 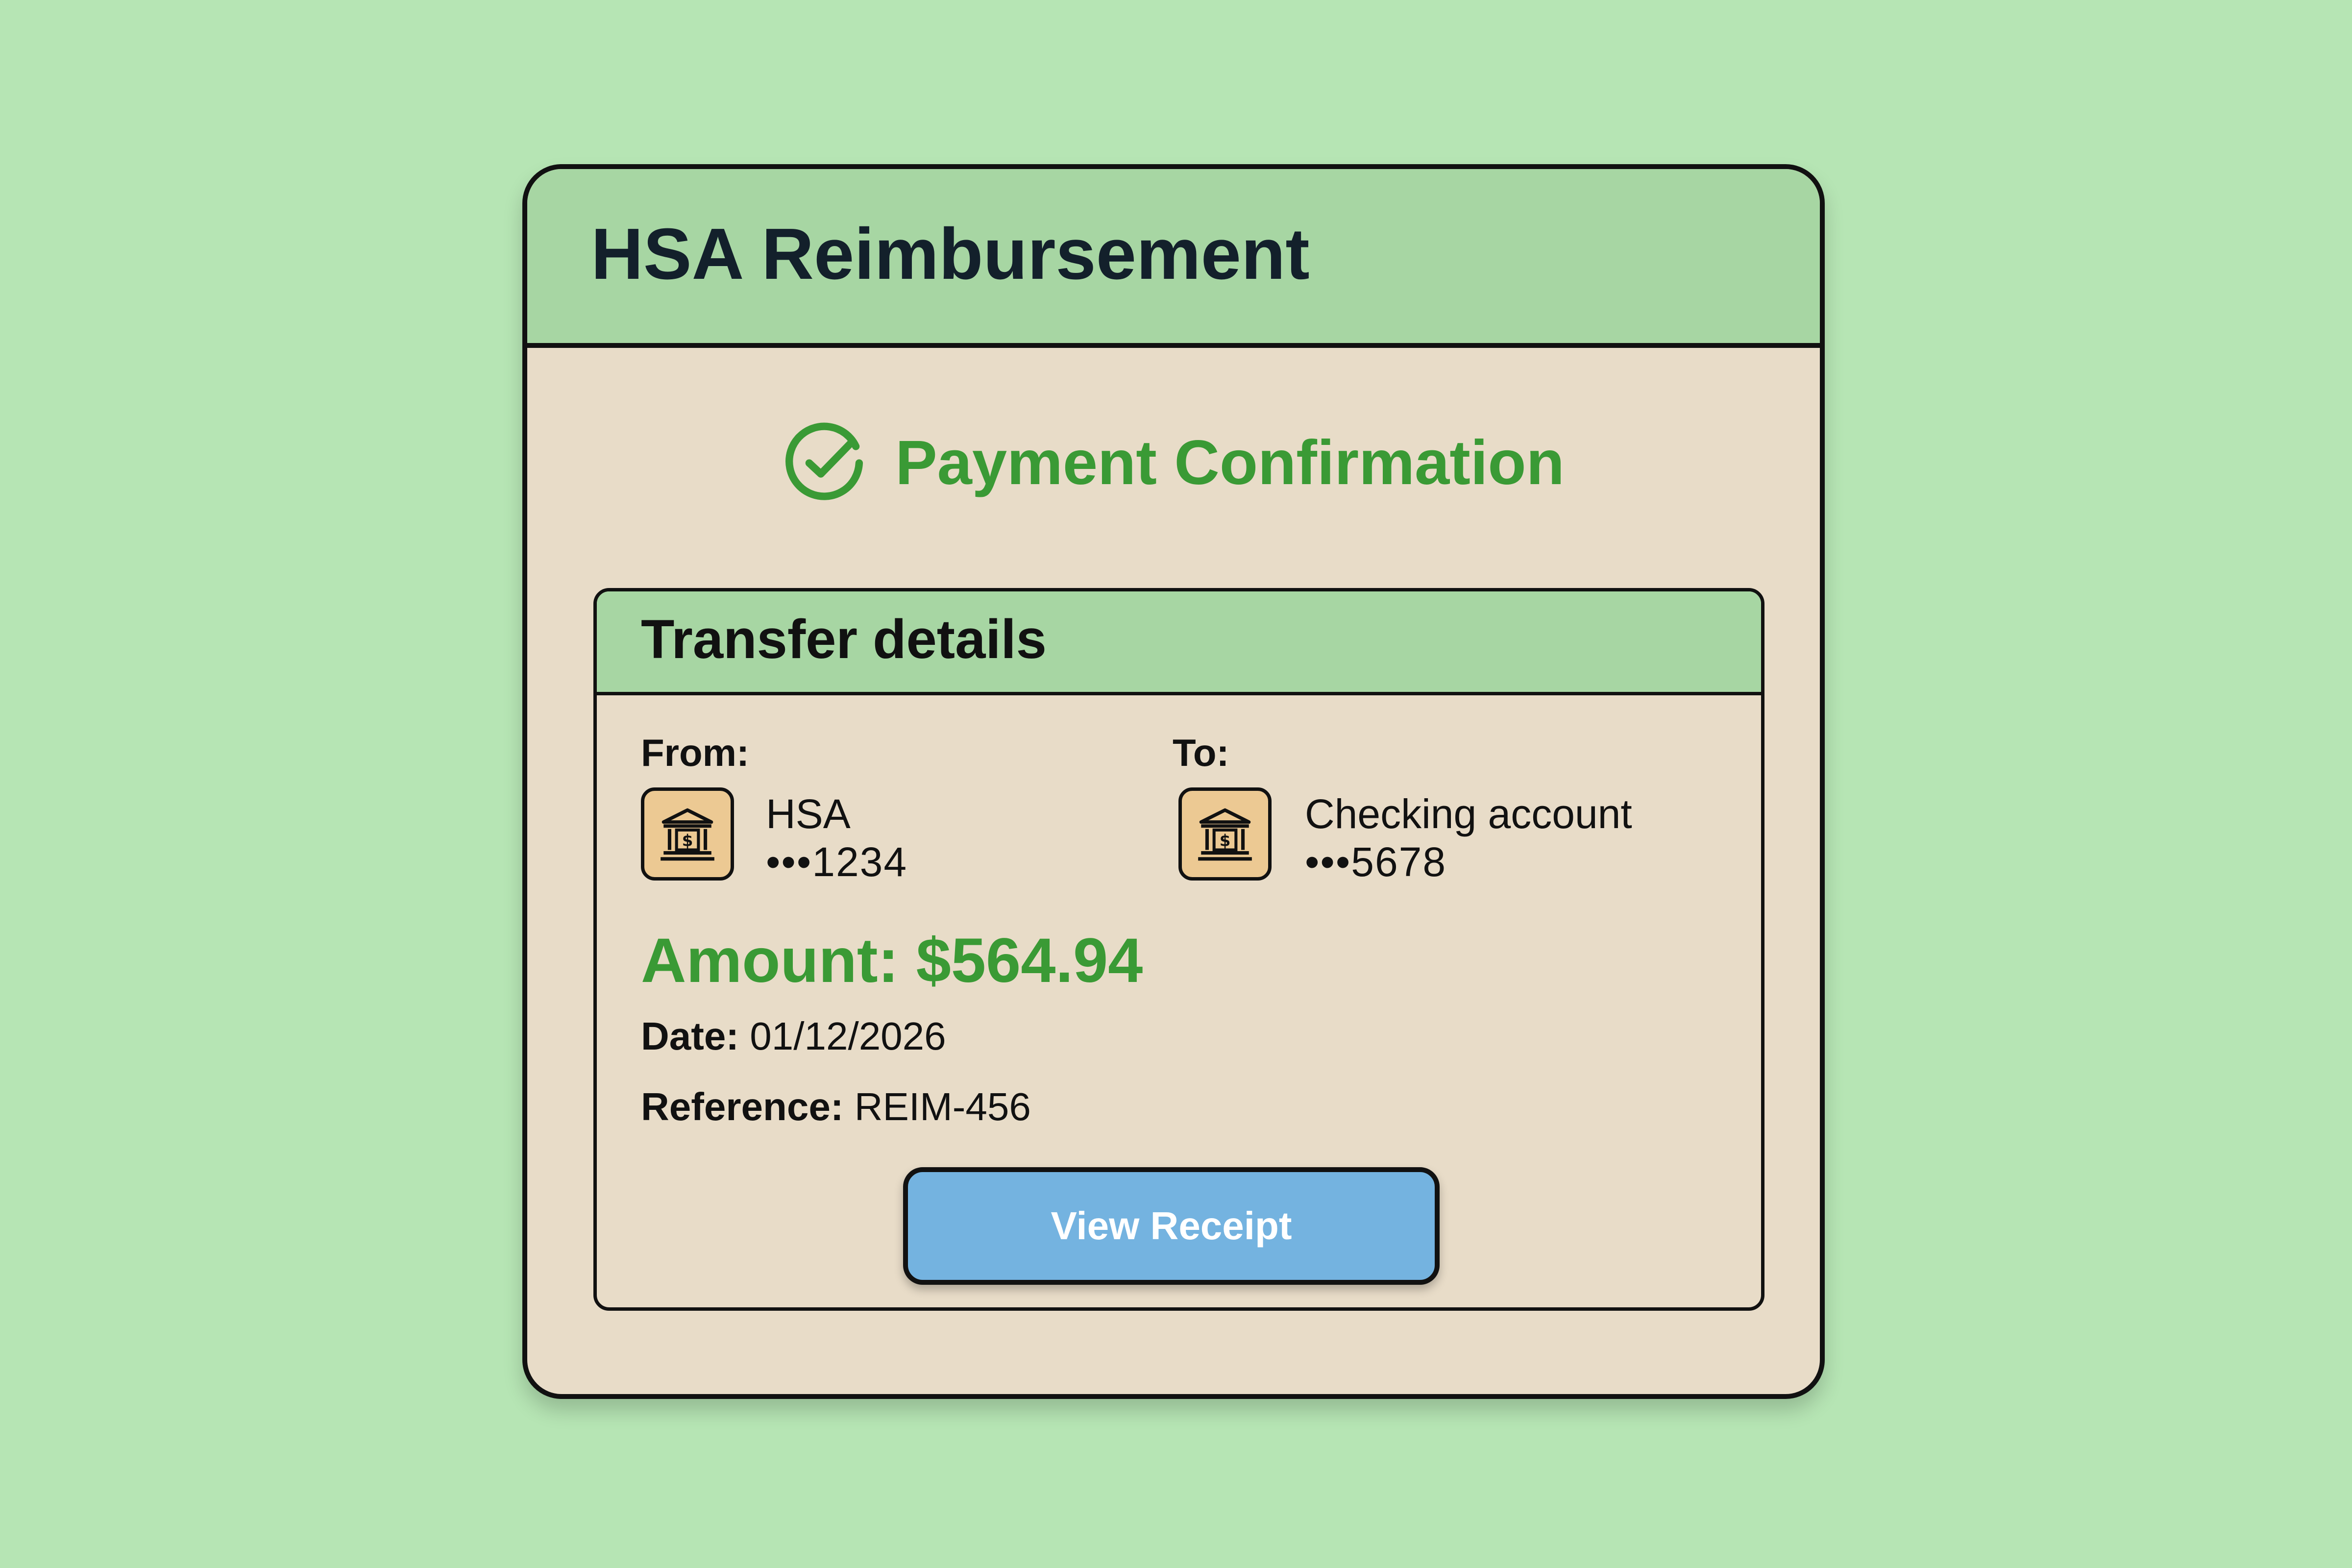 What do you see at coordinates (1171, 1226) in the screenshot?
I see `view-receipt-button: View Receipt` at bounding box center [1171, 1226].